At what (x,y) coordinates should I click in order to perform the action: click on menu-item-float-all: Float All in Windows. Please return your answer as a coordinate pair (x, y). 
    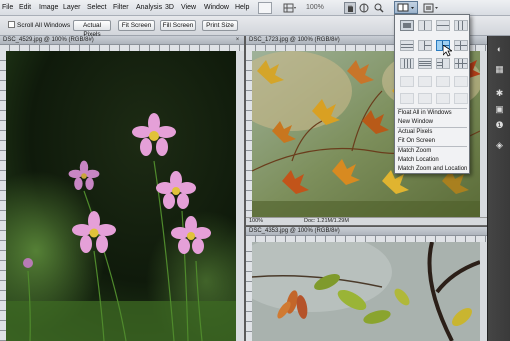
    Looking at the image, I should click on (425, 113).